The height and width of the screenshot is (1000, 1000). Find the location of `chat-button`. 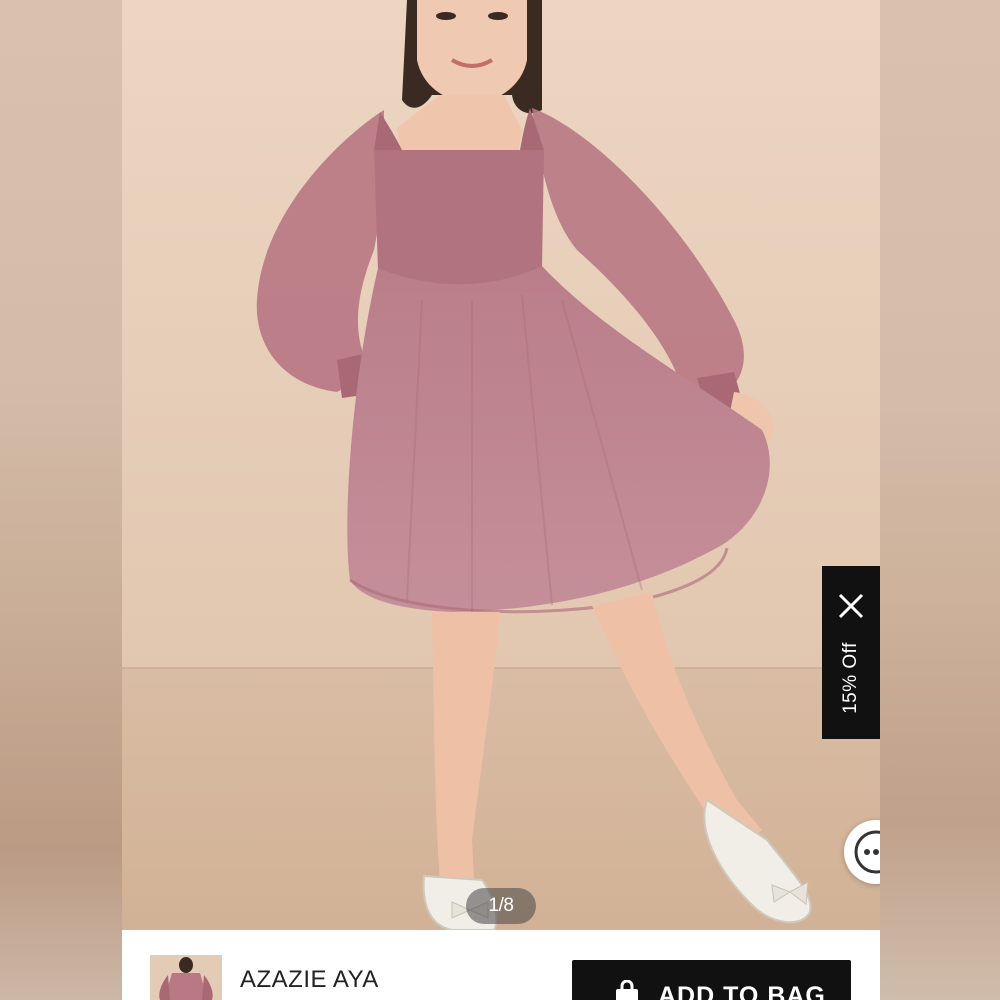

chat-button is located at coordinates (862, 852).